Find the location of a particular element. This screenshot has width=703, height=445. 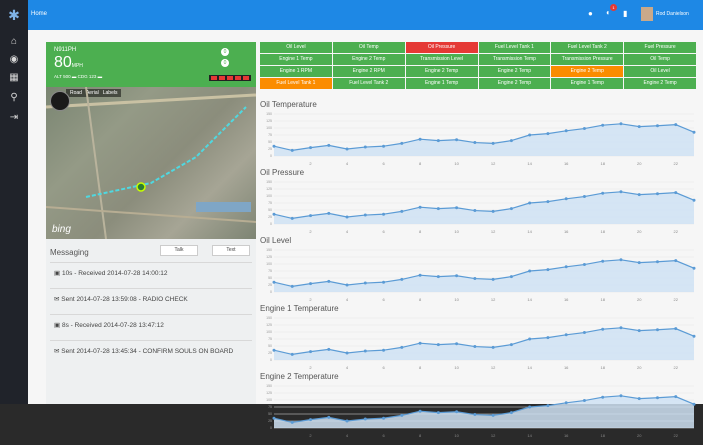

speed-readout: 80MPH is located at coordinates (68, 62).